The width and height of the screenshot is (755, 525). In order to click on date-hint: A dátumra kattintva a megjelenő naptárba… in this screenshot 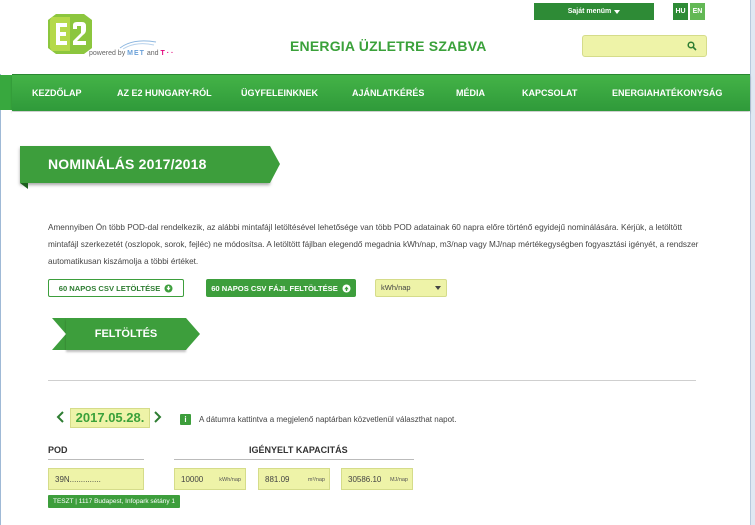, I will do `click(328, 419)`.